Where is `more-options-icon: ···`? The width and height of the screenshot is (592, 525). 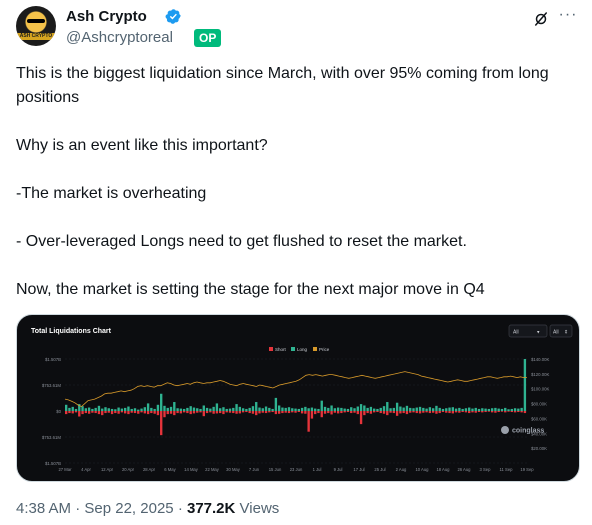
more-options-icon: ··· is located at coordinates (568, 17).